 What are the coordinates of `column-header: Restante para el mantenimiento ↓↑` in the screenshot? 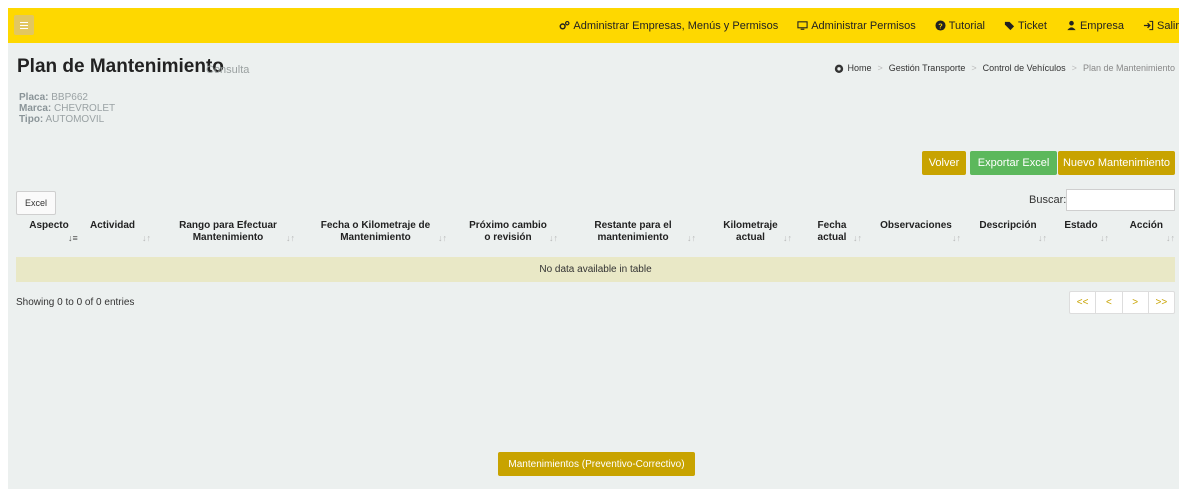 It's located at (633, 238).